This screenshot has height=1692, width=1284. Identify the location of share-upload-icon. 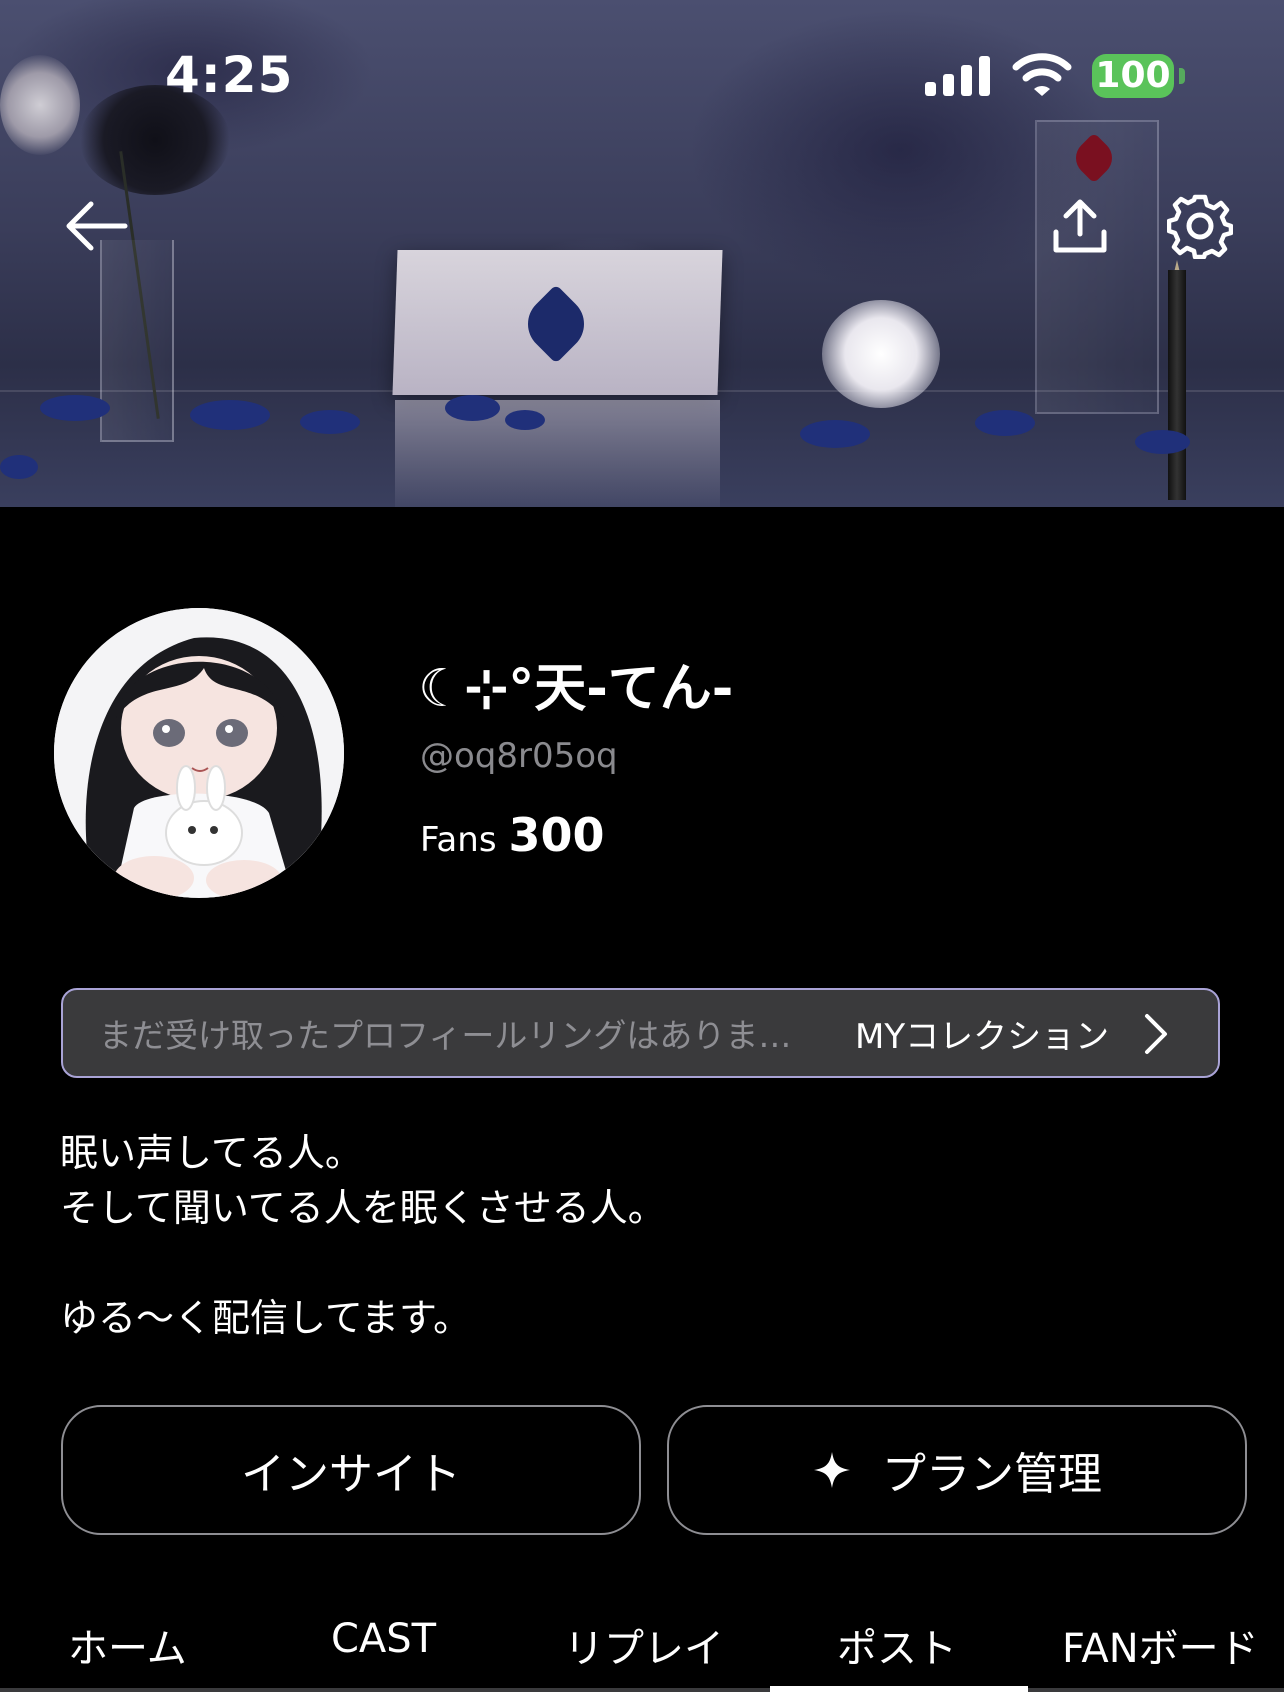
(1080, 226).